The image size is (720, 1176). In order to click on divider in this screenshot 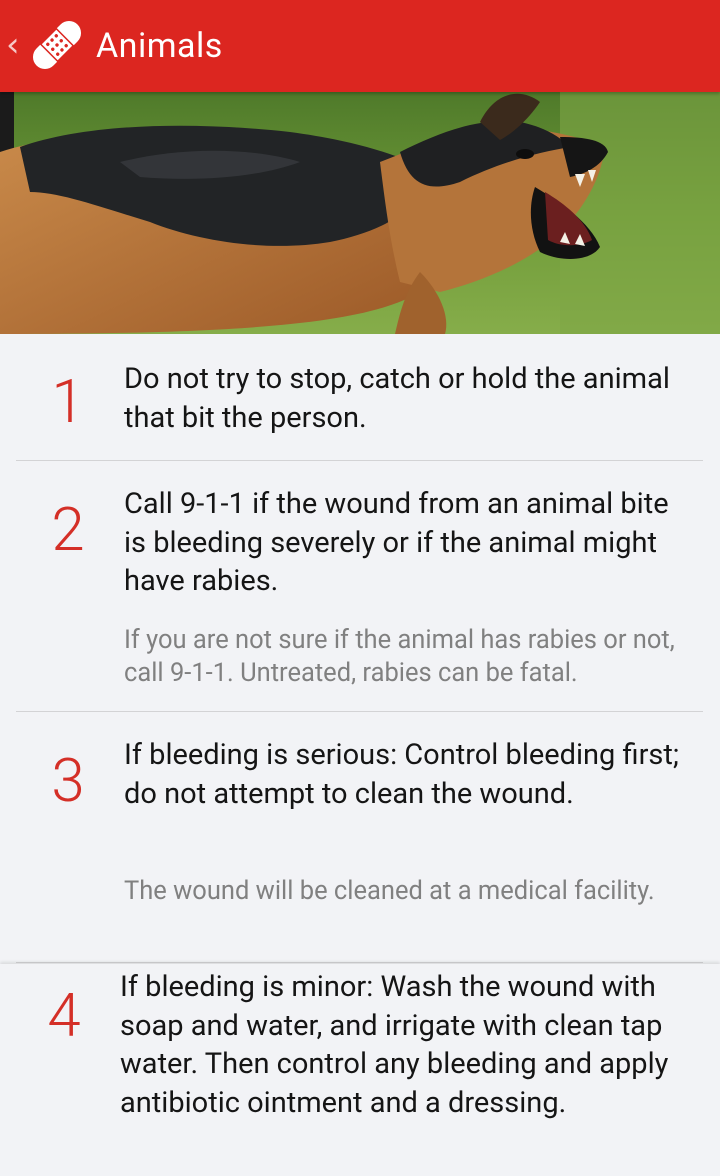, I will do `click(359, 962)`.